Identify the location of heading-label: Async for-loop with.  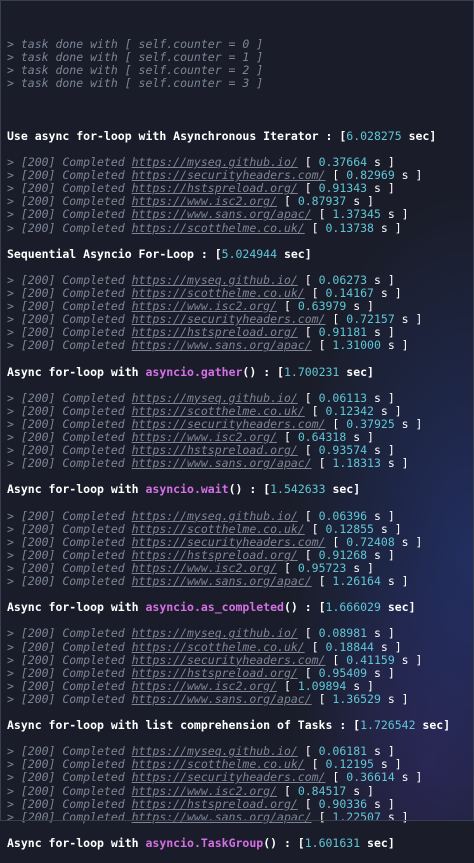
(76, 842).